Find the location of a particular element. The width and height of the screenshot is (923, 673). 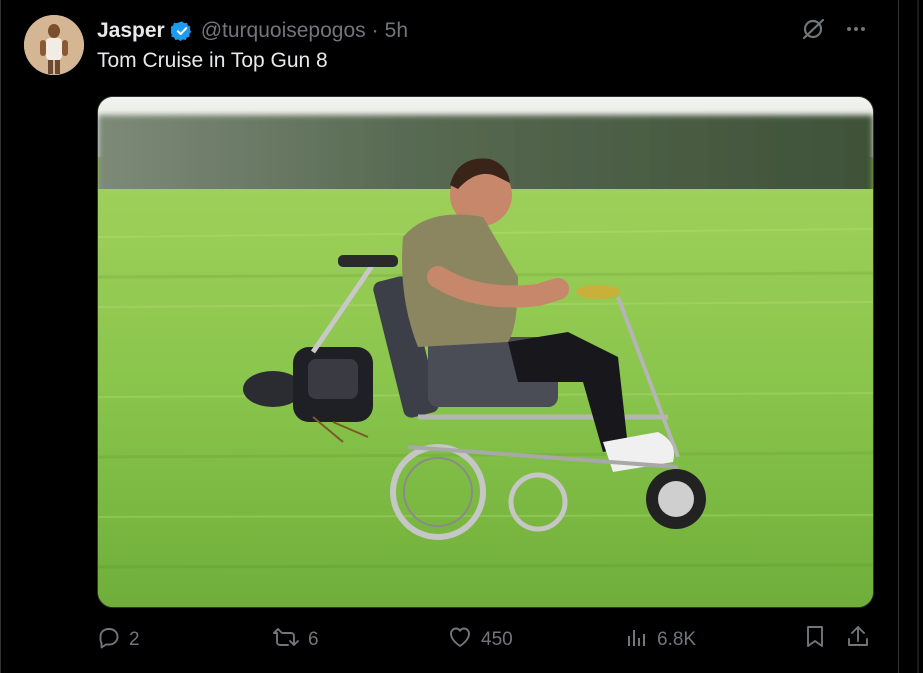

repost-icon is located at coordinates (286, 640).